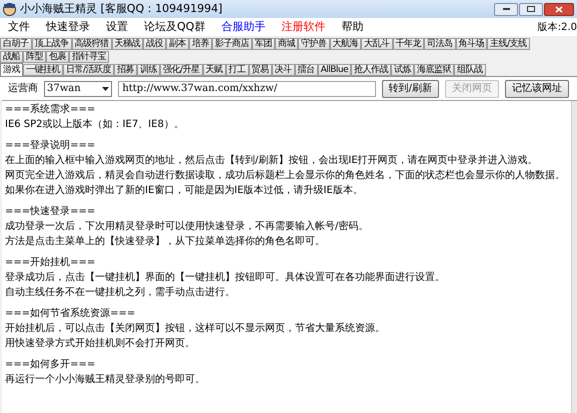  What do you see at coordinates (506, 9) in the screenshot?
I see `minimize-button` at bounding box center [506, 9].